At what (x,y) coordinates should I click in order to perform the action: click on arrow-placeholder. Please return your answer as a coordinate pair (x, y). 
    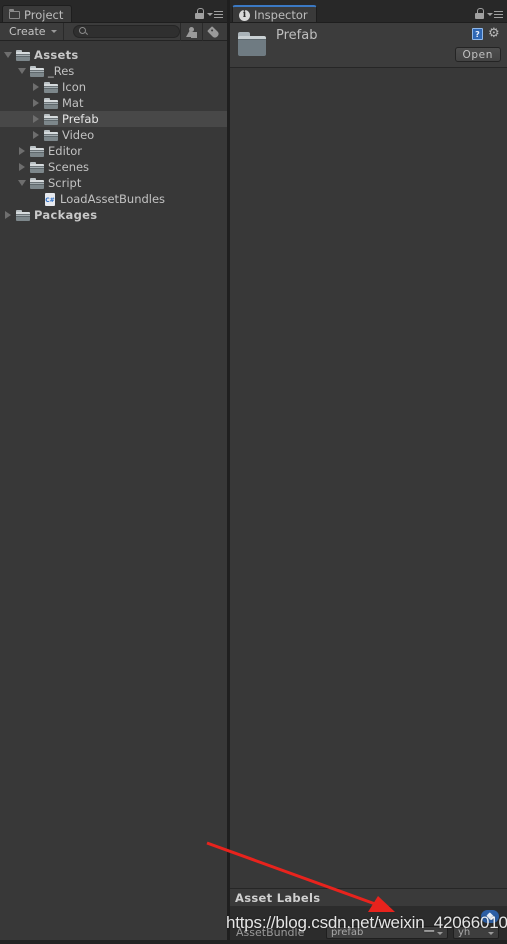
    Looking at the image, I should click on (36, 199).